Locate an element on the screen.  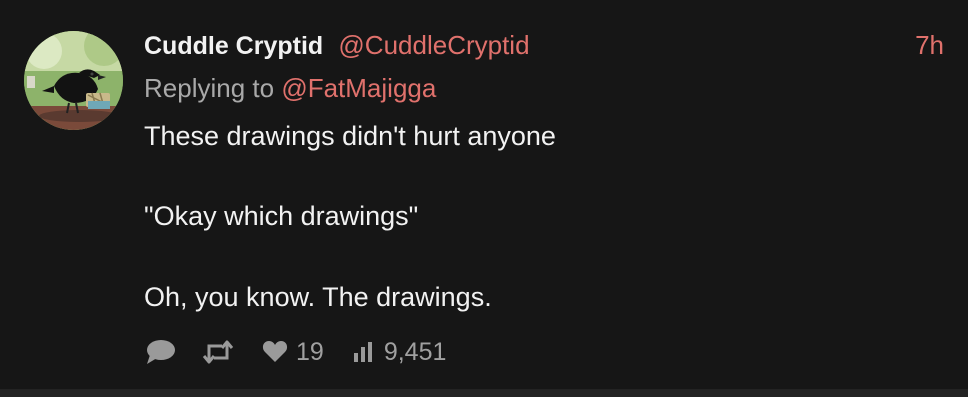
view-count: 9,451 is located at coordinates (415, 351).